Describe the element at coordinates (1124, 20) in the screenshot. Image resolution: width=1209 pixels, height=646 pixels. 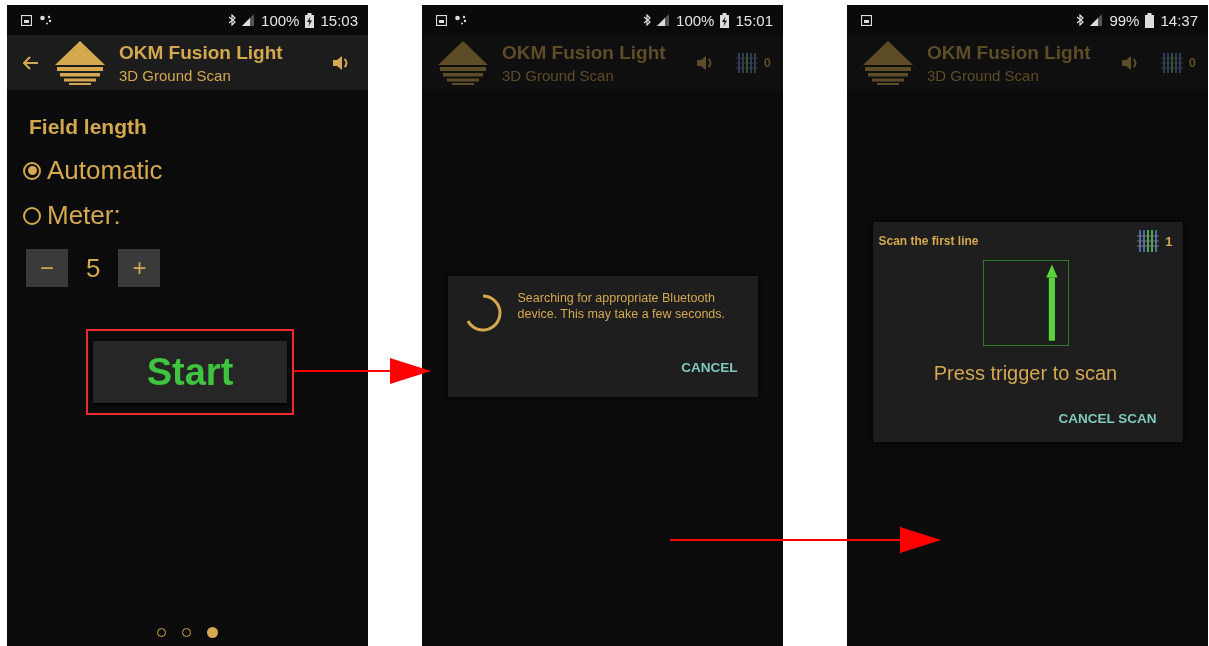
I see `battery-percent: 99%` at that location.